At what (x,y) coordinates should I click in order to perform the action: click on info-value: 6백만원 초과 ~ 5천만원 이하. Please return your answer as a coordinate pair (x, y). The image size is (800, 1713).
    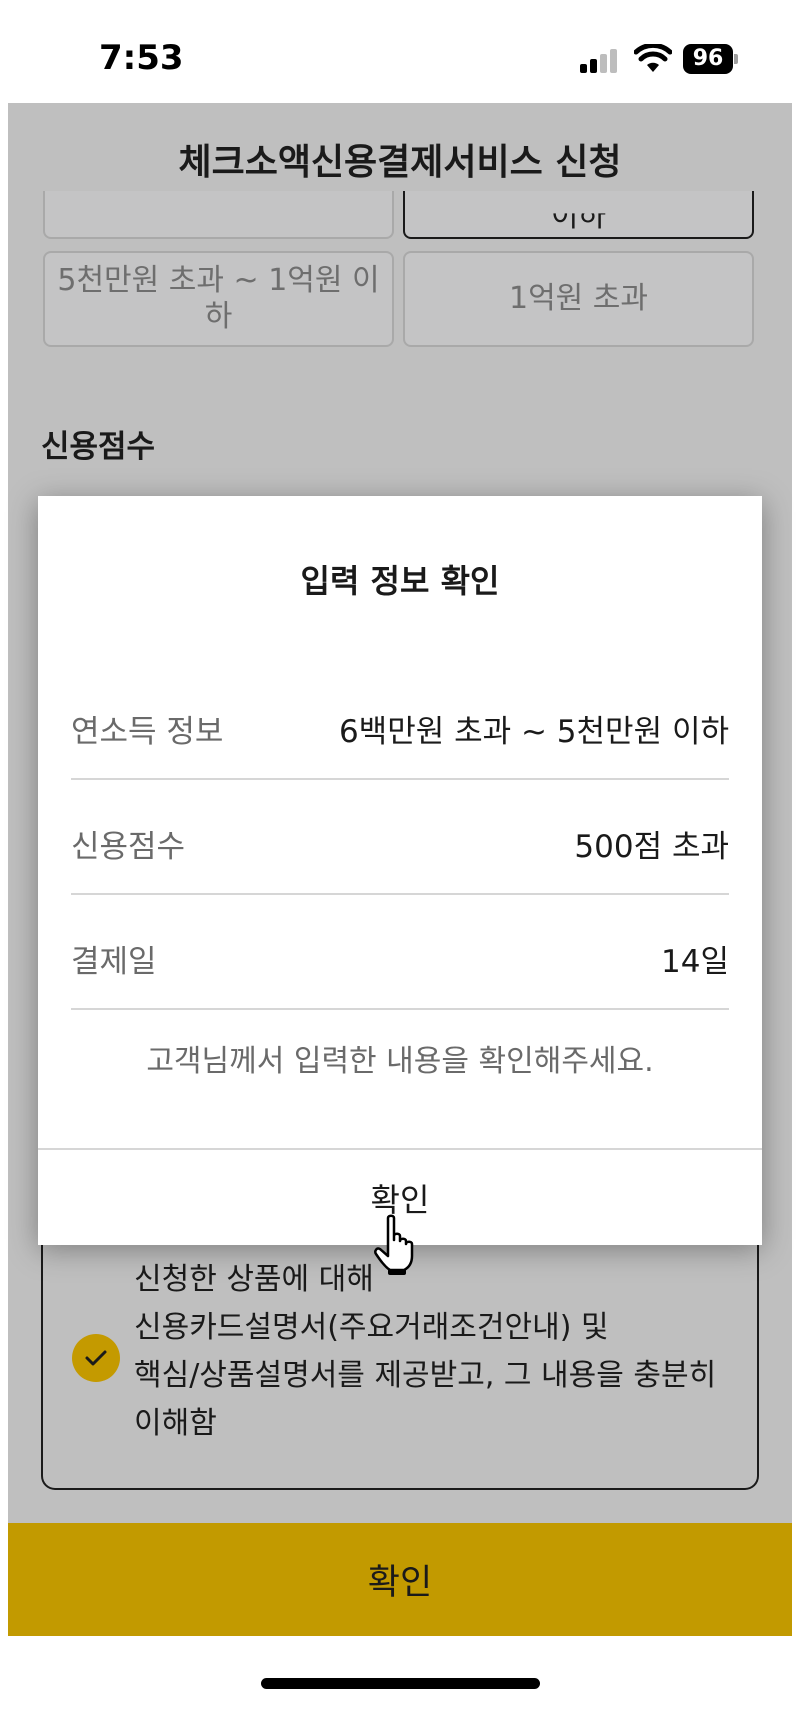
    Looking at the image, I should click on (533, 732).